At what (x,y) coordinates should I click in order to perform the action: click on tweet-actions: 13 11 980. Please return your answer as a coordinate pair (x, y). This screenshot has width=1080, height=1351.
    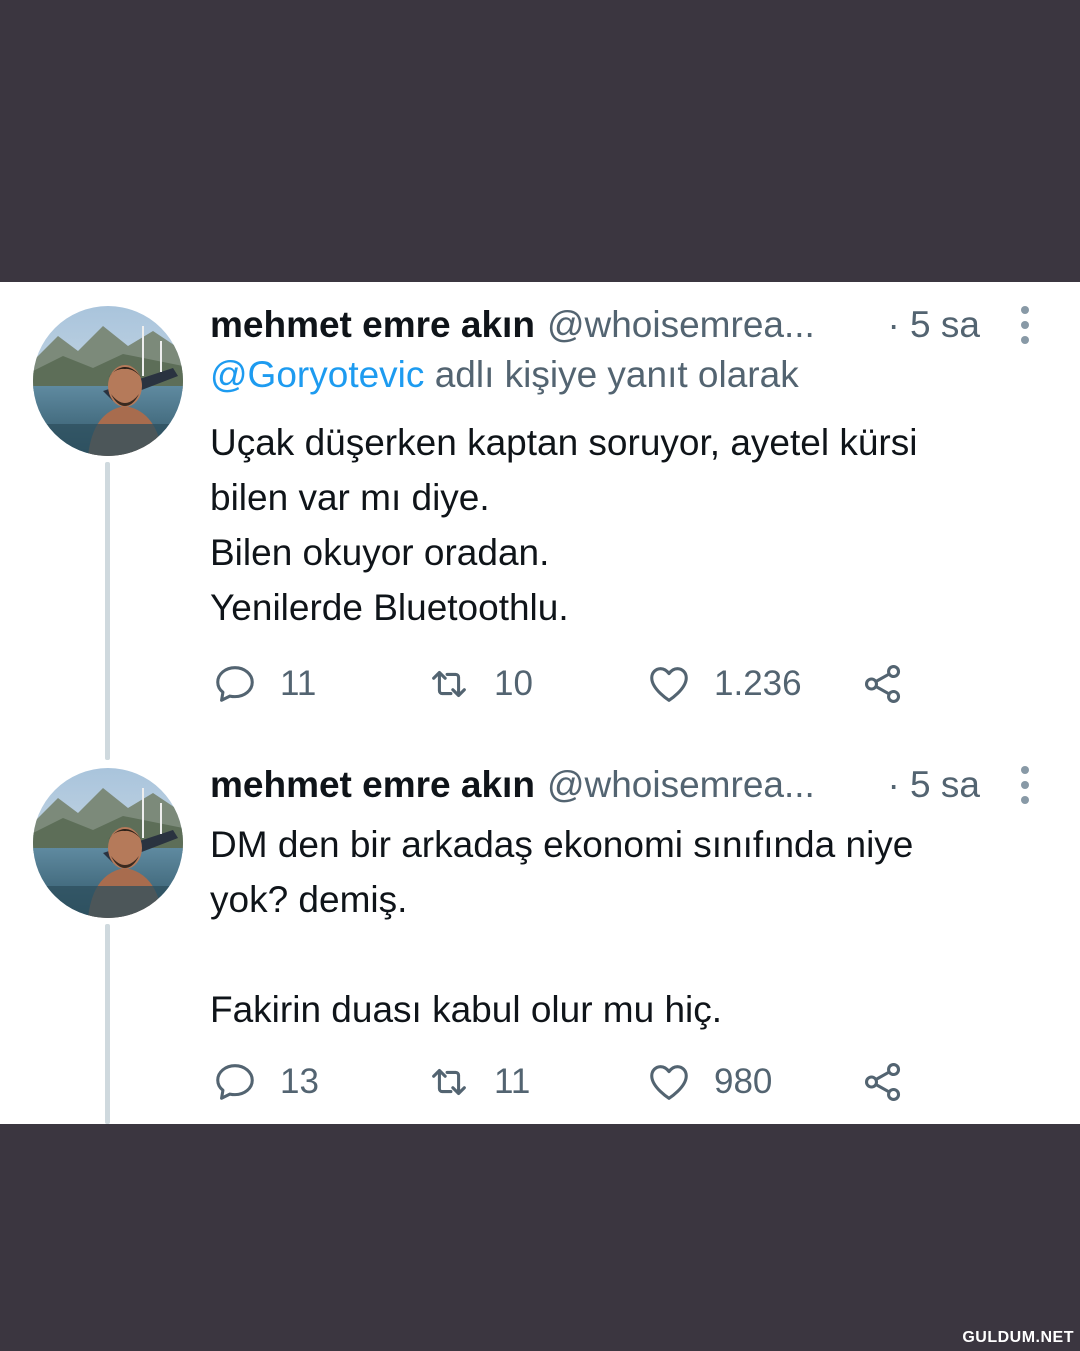
    Looking at the image, I should click on (572, 1082).